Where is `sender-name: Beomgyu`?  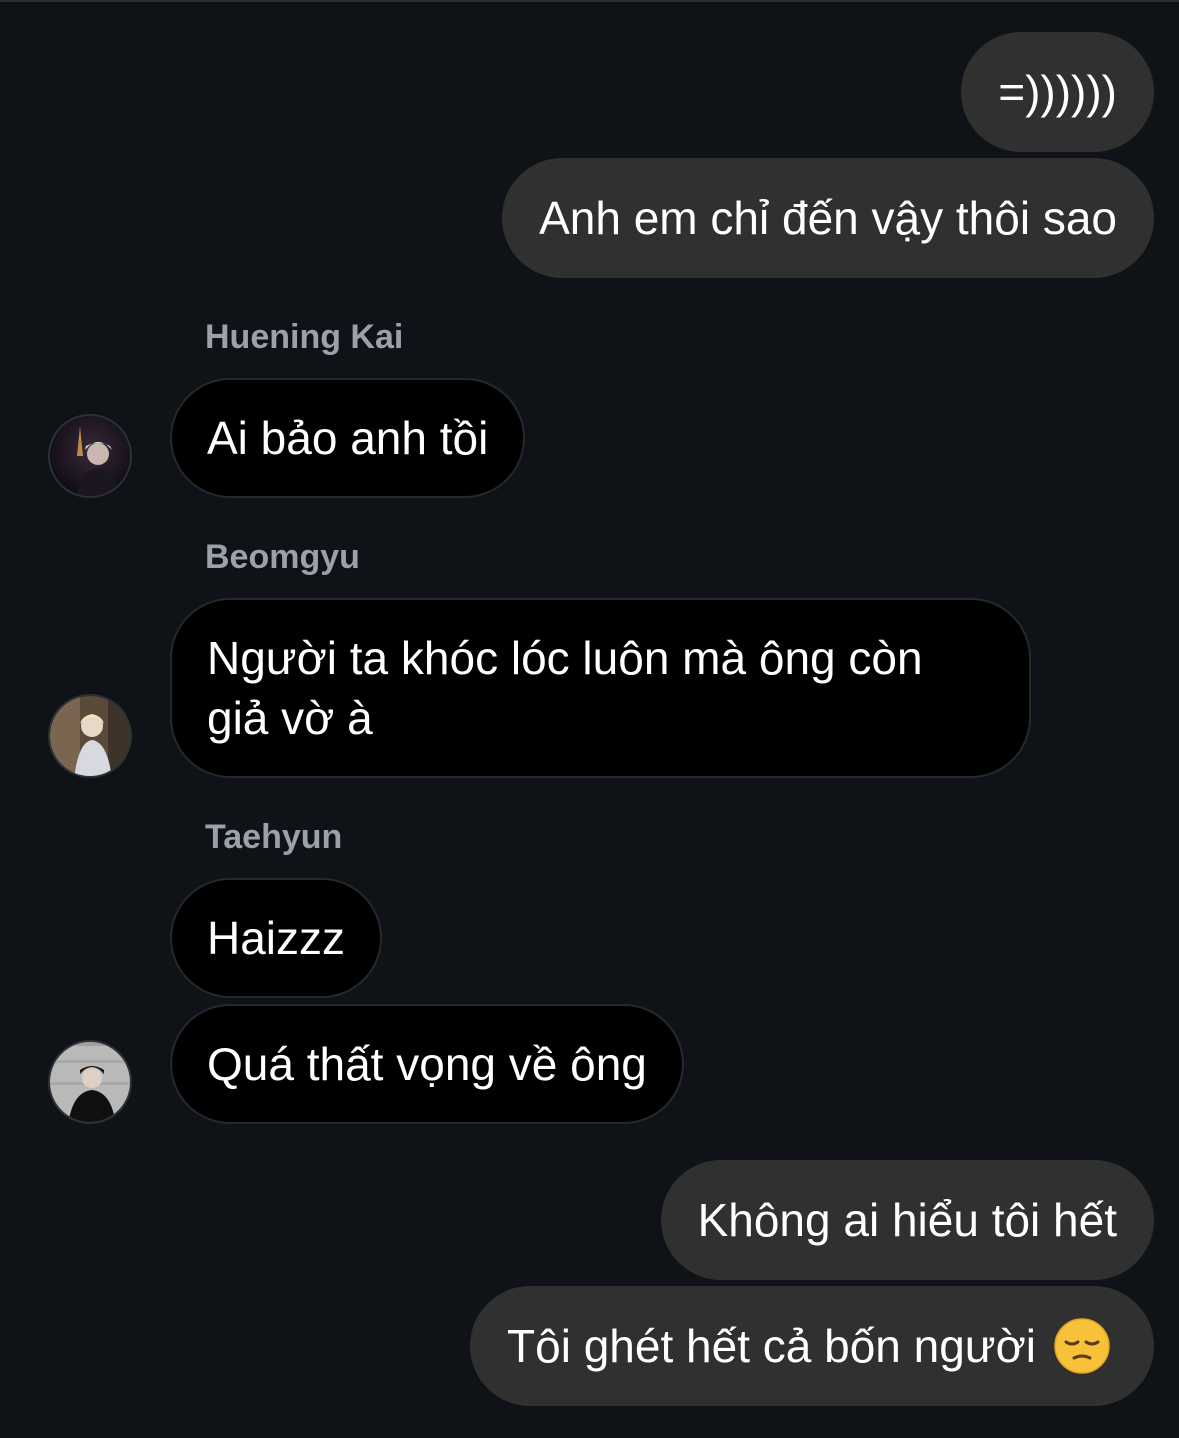
sender-name: Beomgyu is located at coordinates (282, 557).